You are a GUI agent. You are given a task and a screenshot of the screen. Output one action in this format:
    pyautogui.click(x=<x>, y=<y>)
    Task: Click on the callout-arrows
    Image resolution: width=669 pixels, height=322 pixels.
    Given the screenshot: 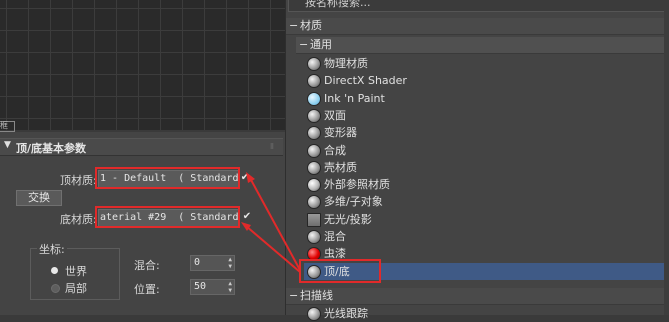 What is the action you would take?
    pyautogui.click(x=271, y=222)
    